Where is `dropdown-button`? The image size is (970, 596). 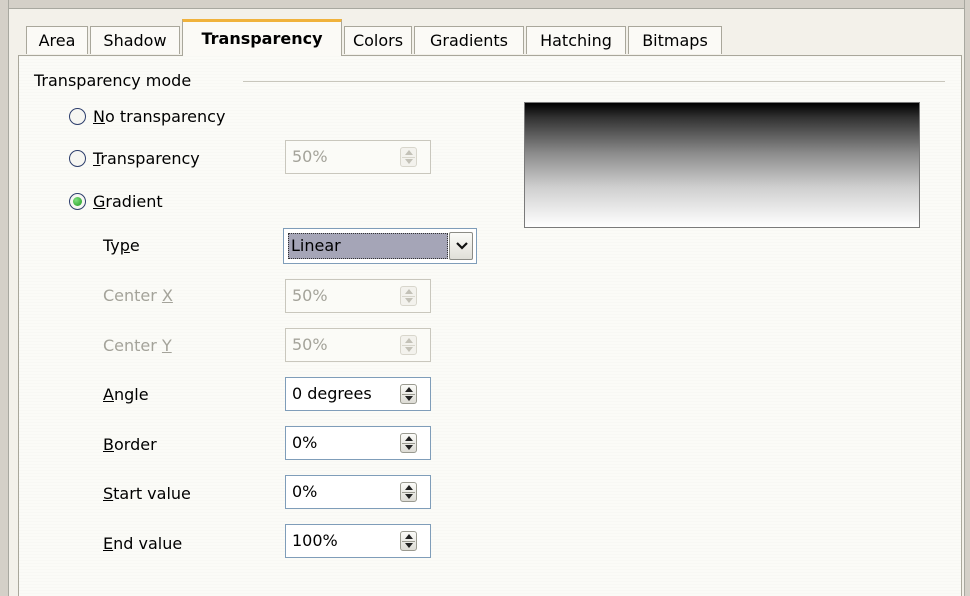 dropdown-button is located at coordinates (461, 246).